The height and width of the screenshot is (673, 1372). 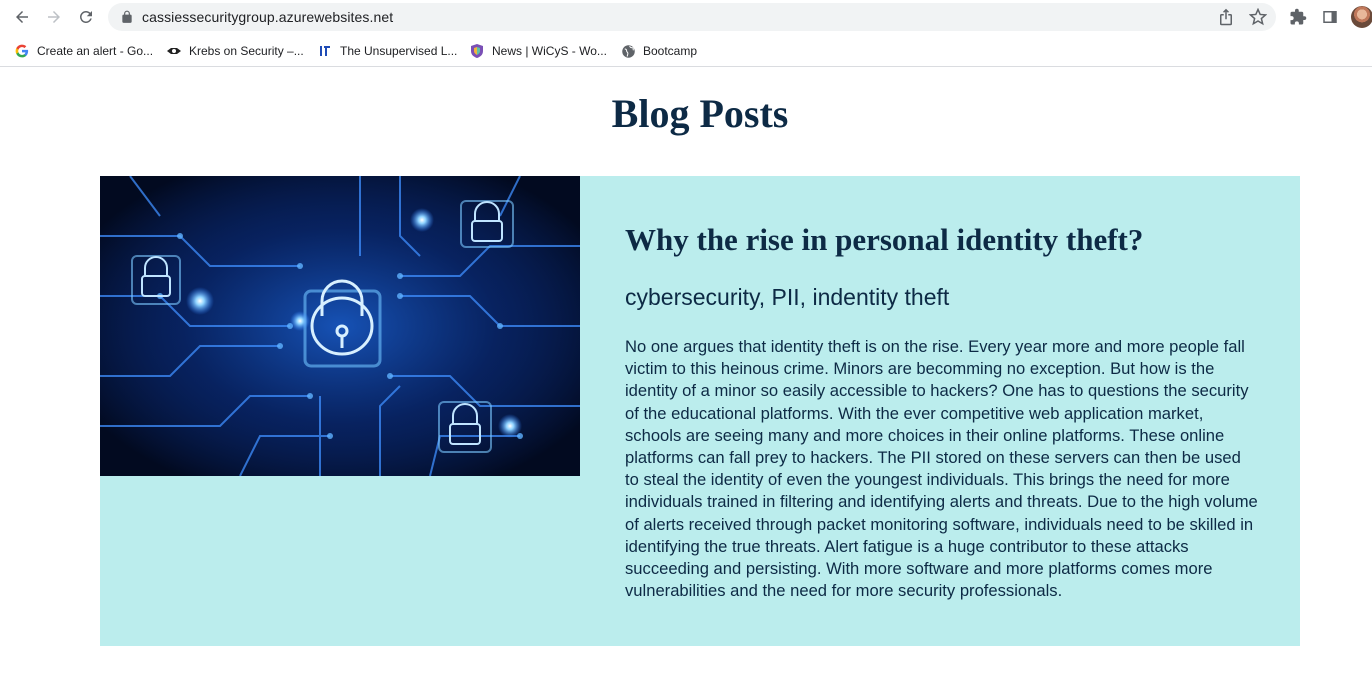 What do you see at coordinates (628, 51) in the screenshot?
I see `globe-icon` at bounding box center [628, 51].